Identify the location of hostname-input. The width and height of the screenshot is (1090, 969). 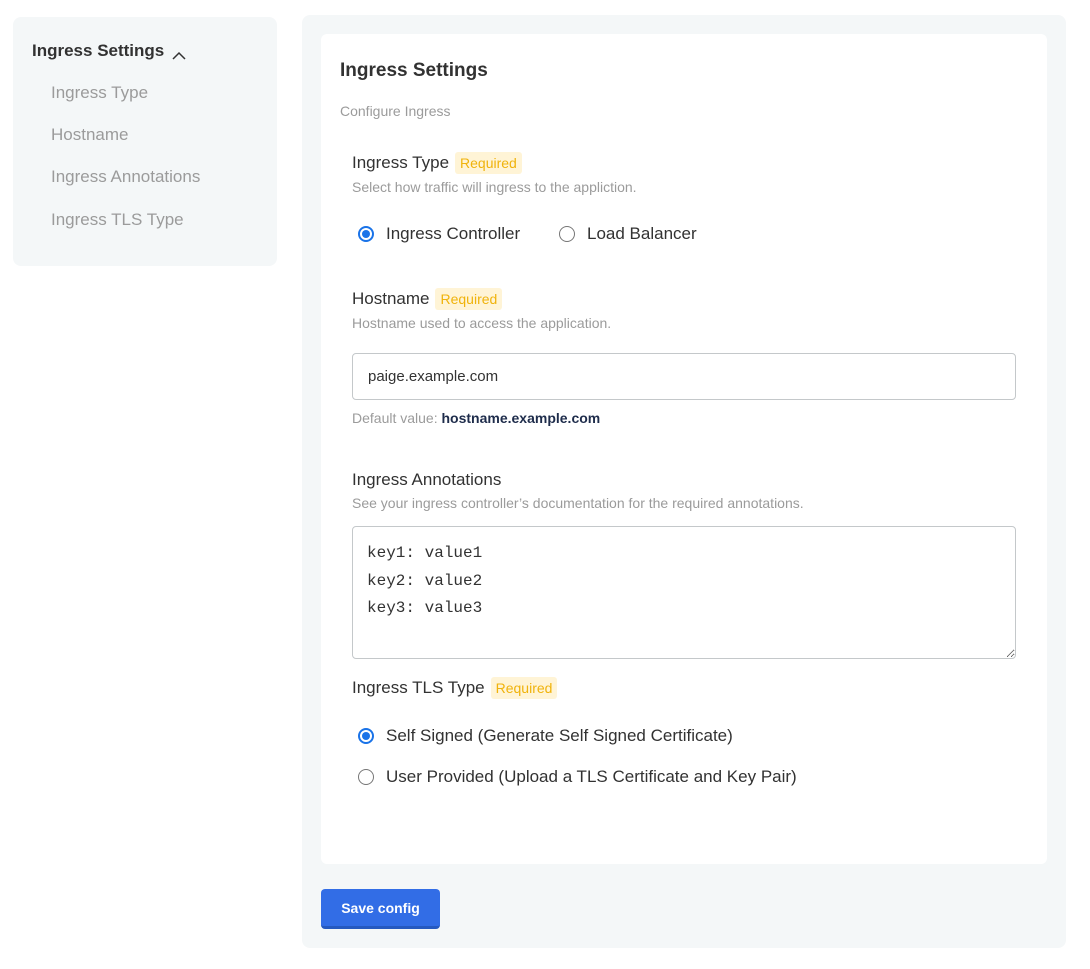
(684, 376).